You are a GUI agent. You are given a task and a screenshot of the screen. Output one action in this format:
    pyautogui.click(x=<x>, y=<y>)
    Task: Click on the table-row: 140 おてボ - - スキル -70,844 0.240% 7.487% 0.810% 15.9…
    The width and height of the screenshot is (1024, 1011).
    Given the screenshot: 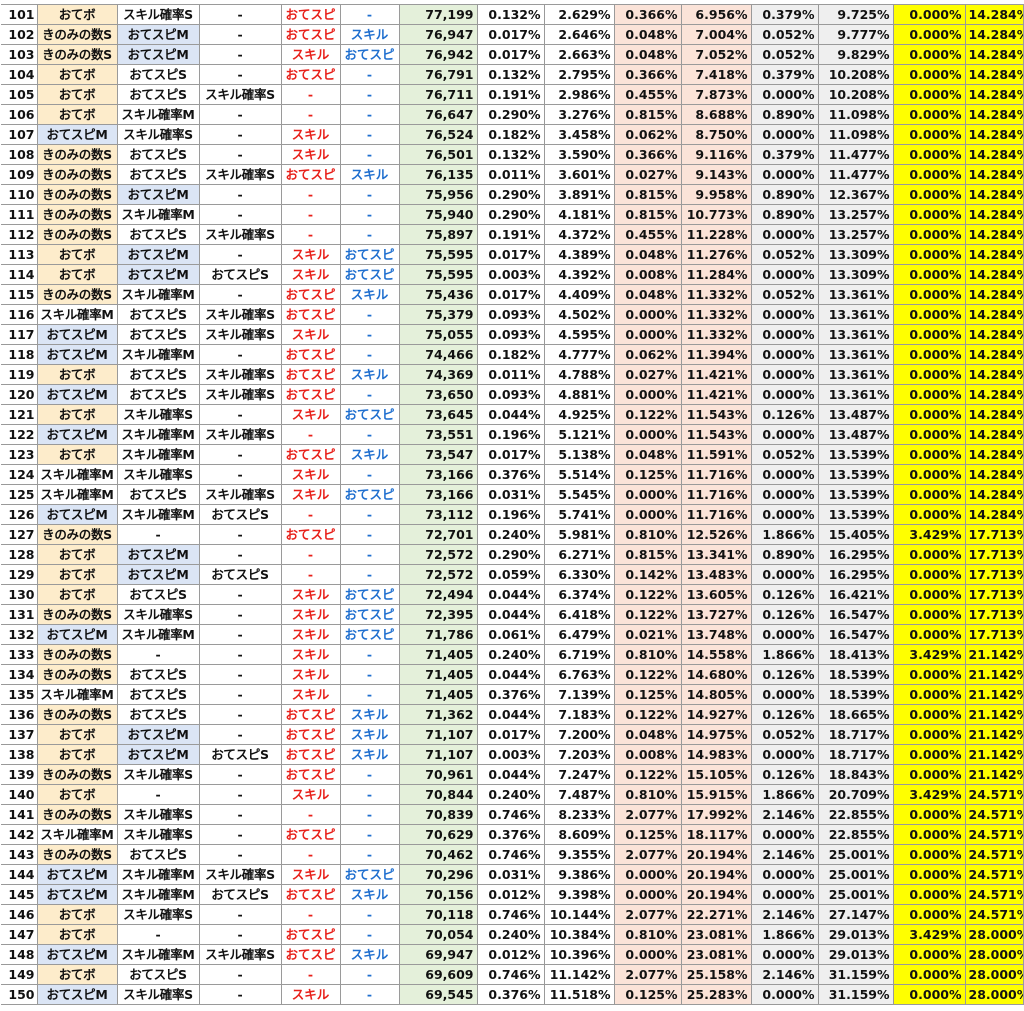 What is the action you would take?
    pyautogui.click(x=512, y=794)
    